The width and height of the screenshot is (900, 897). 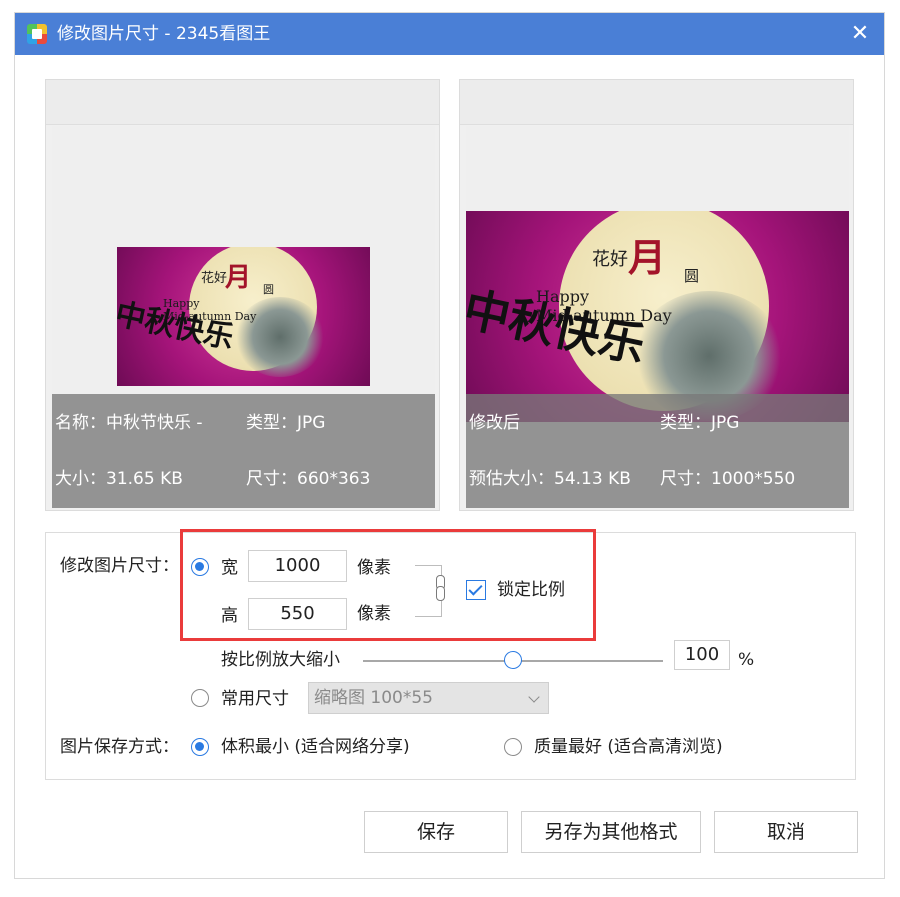 I want to click on common-size-dropdown: 缩略图 100*55, so click(x=428, y=698).